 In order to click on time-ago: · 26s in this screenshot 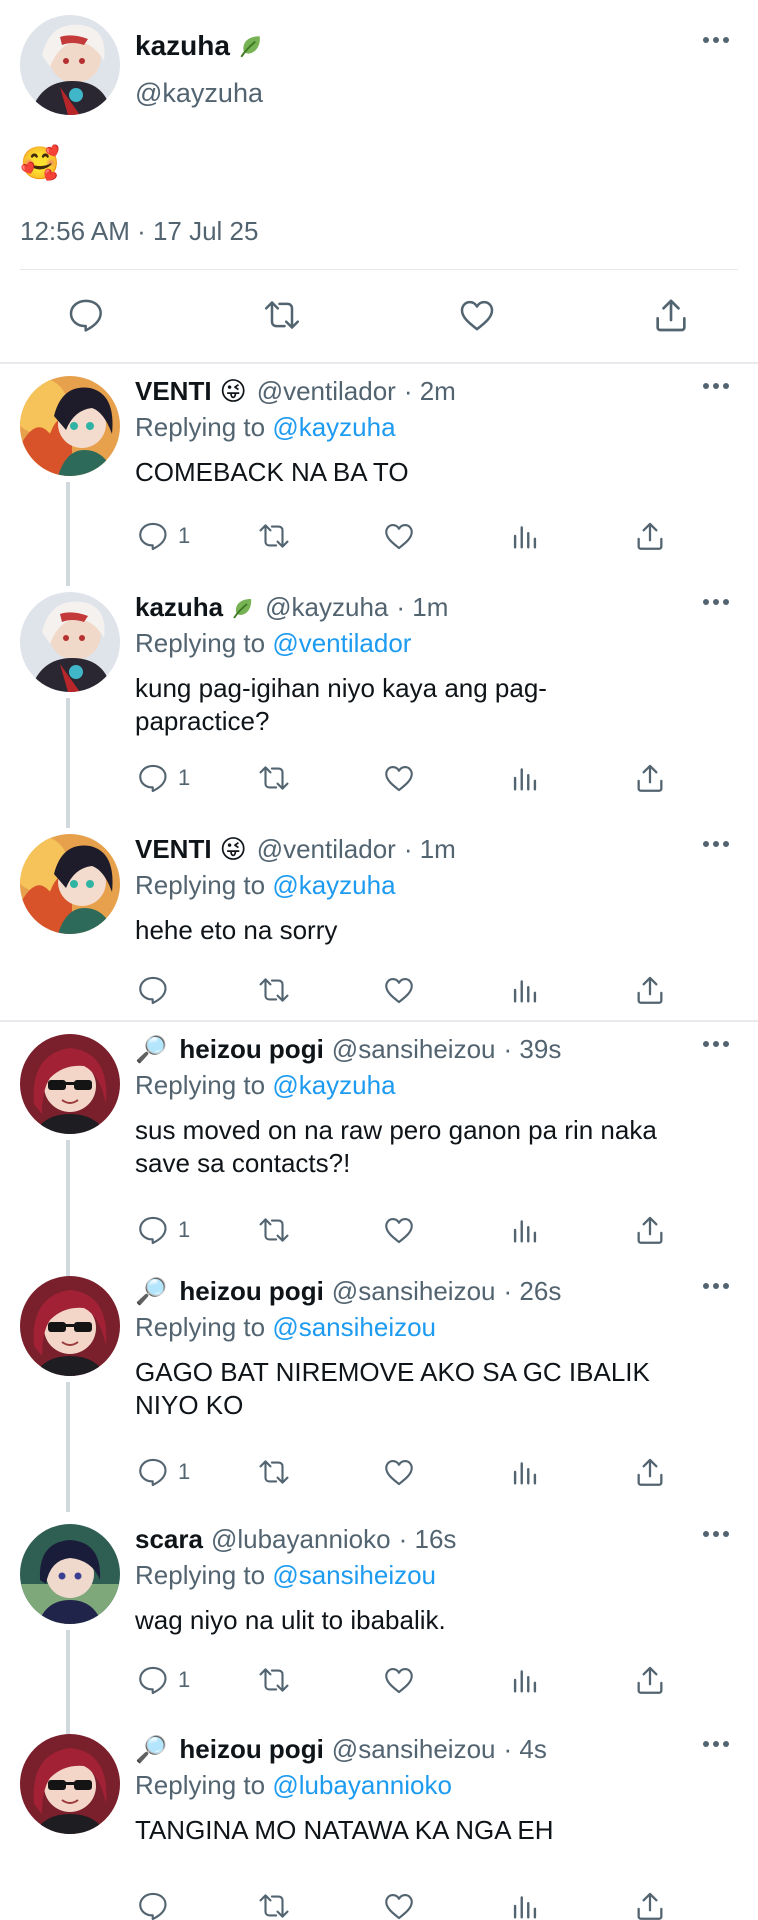, I will do `click(533, 1291)`.